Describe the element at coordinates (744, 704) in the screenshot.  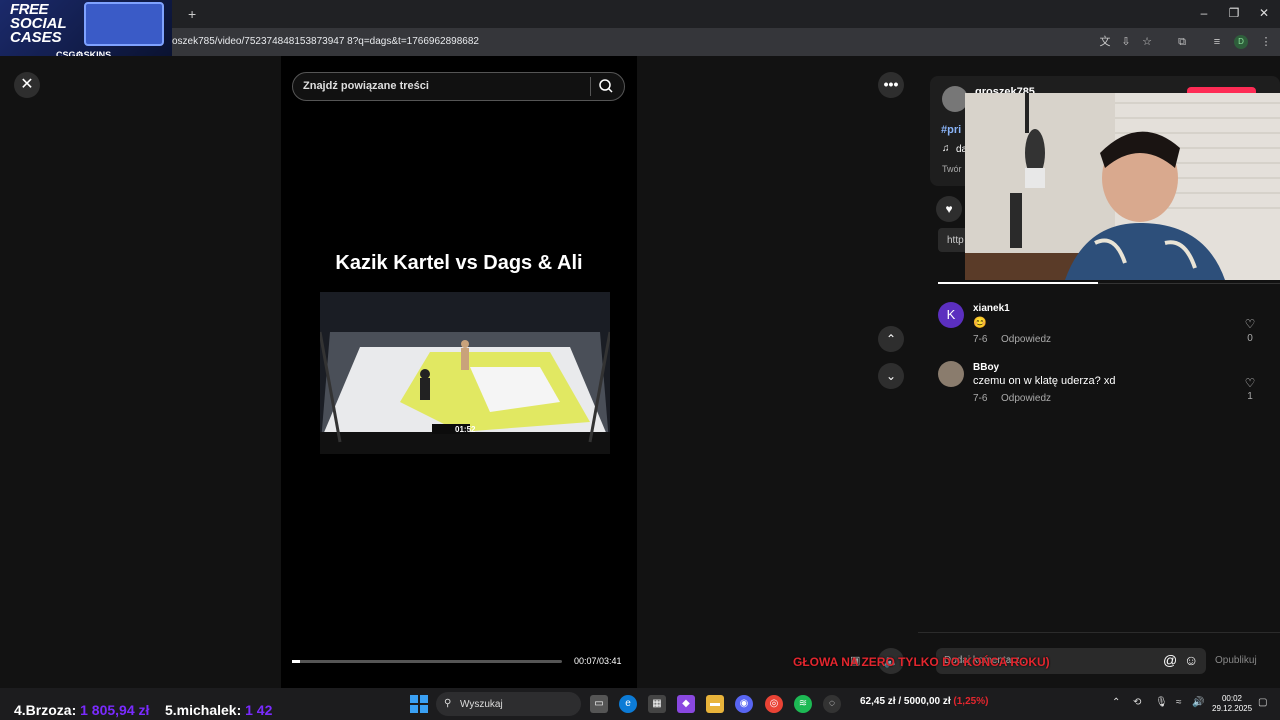
I see `discord-icon: ◉` at that location.